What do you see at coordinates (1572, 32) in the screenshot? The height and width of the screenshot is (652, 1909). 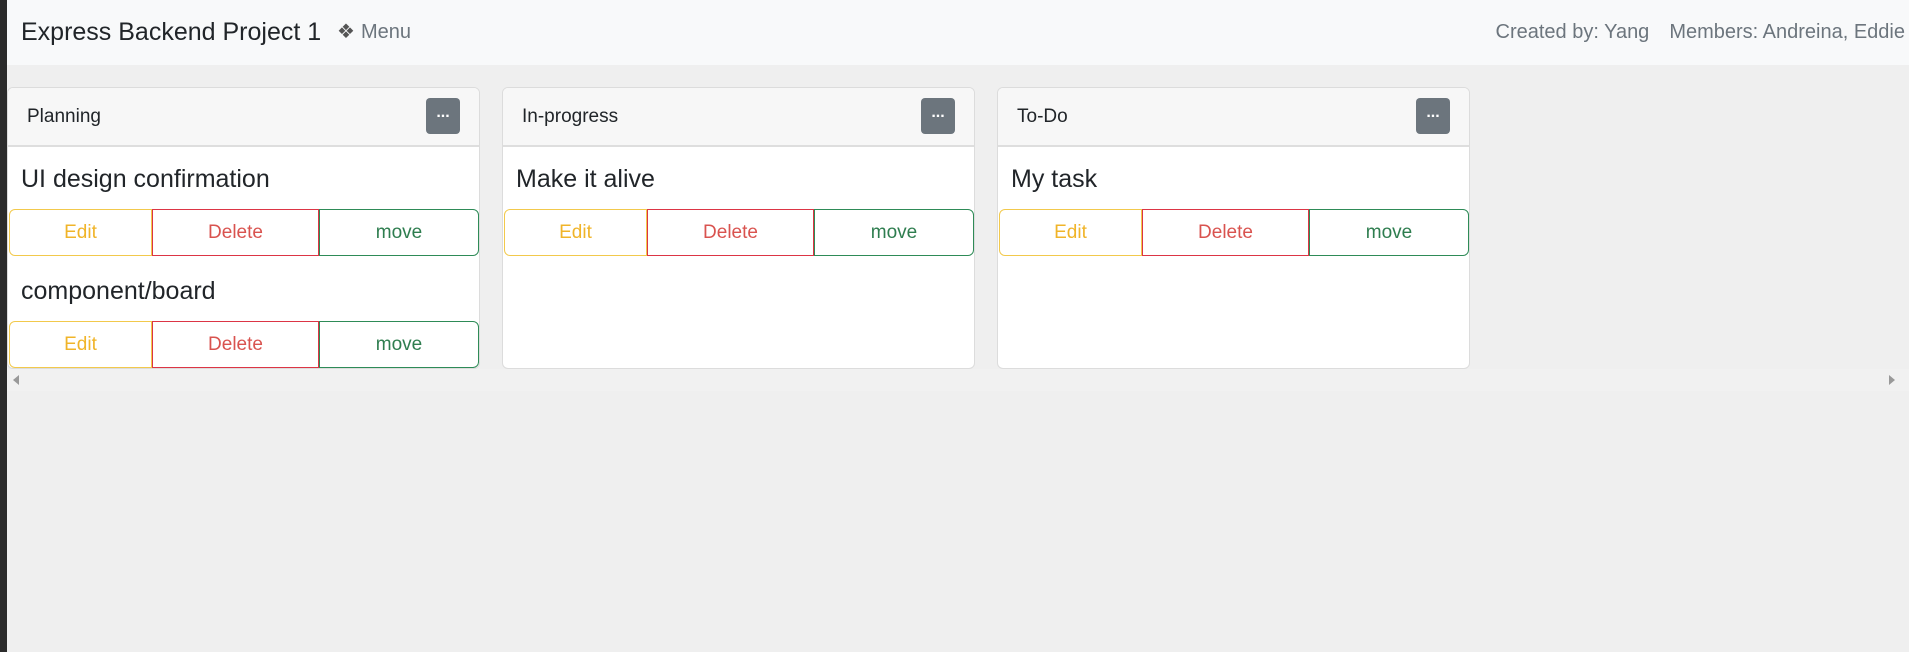 I see `created-by-text: Created by: Yang` at bounding box center [1572, 32].